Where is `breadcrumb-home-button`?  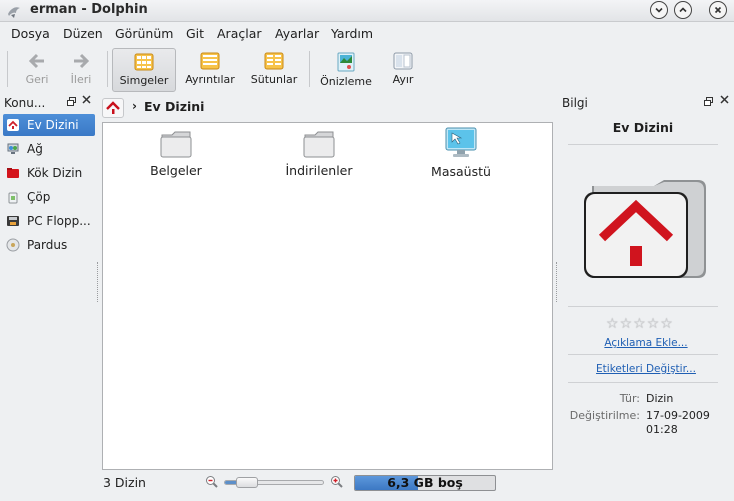 breadcrumb-home-button is located at coordinates (113, 108).